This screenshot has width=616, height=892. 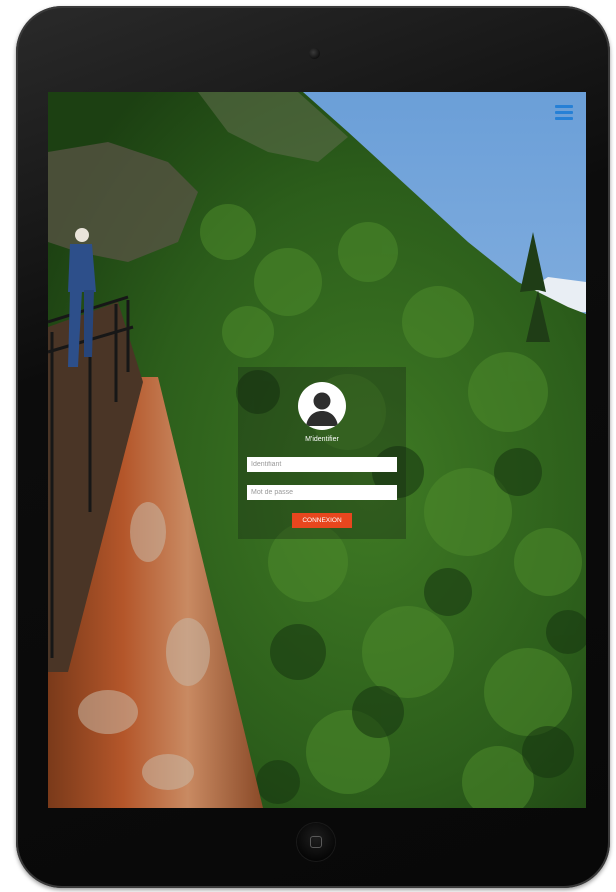 I want to click on login-title: M'identifier, so click(x=322, y=439).